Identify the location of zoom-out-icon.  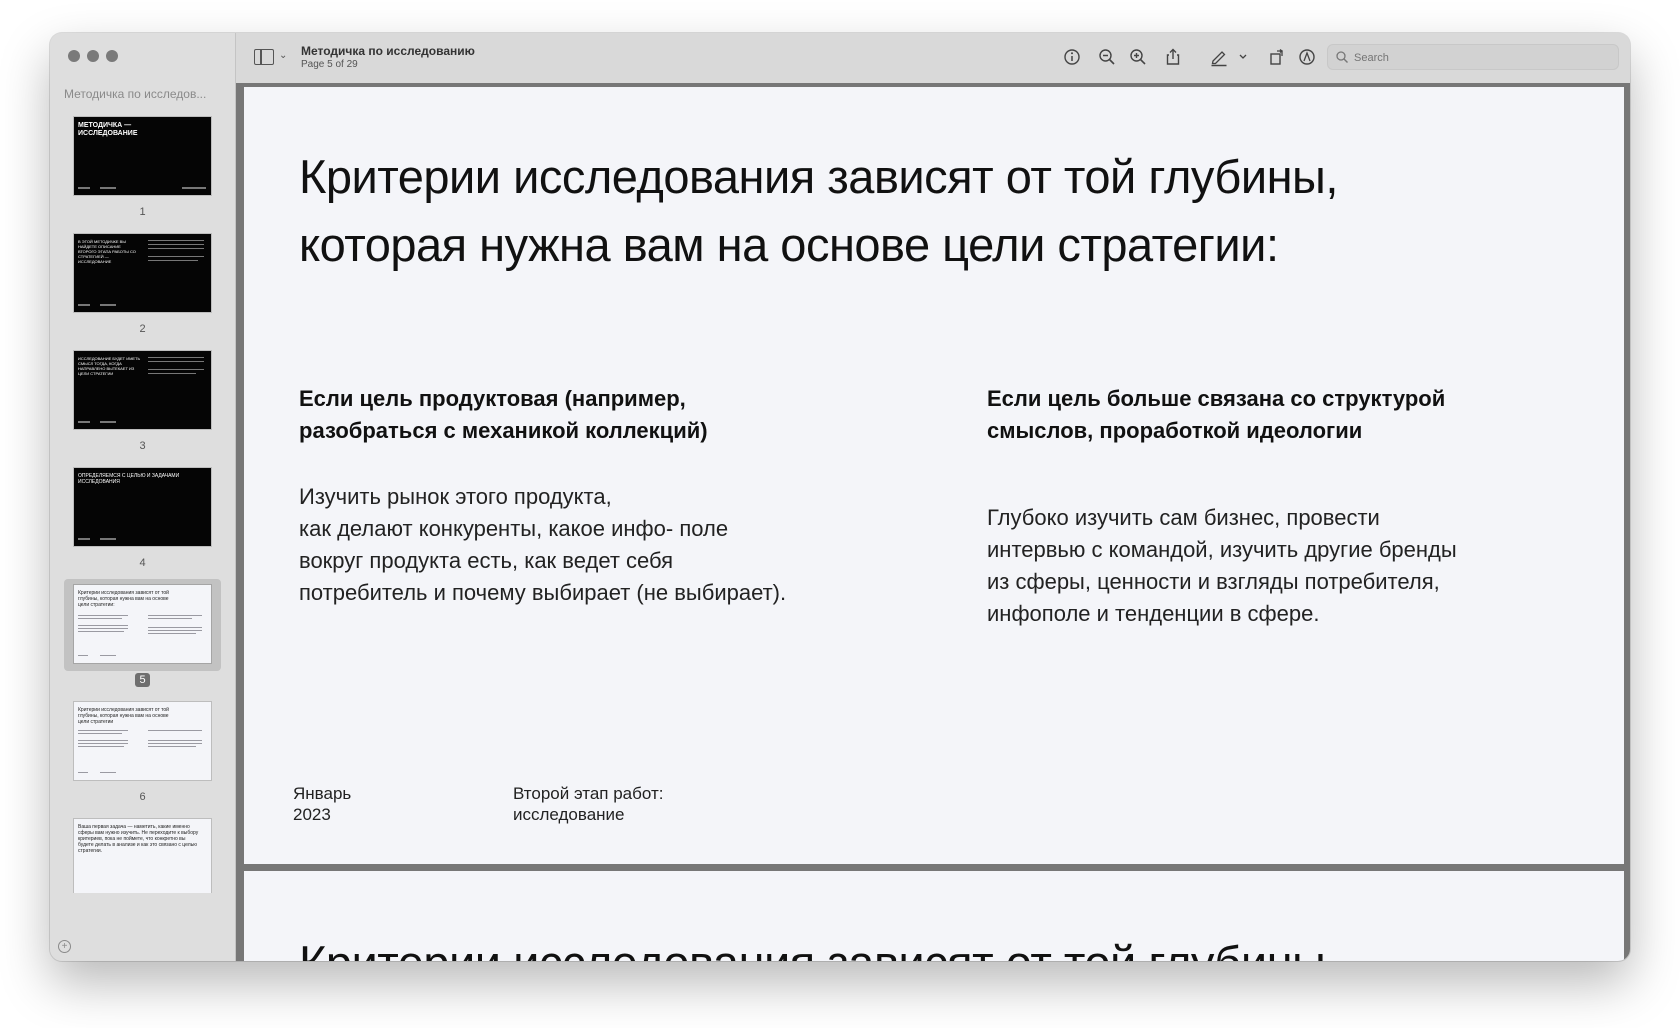
(1107, 57).